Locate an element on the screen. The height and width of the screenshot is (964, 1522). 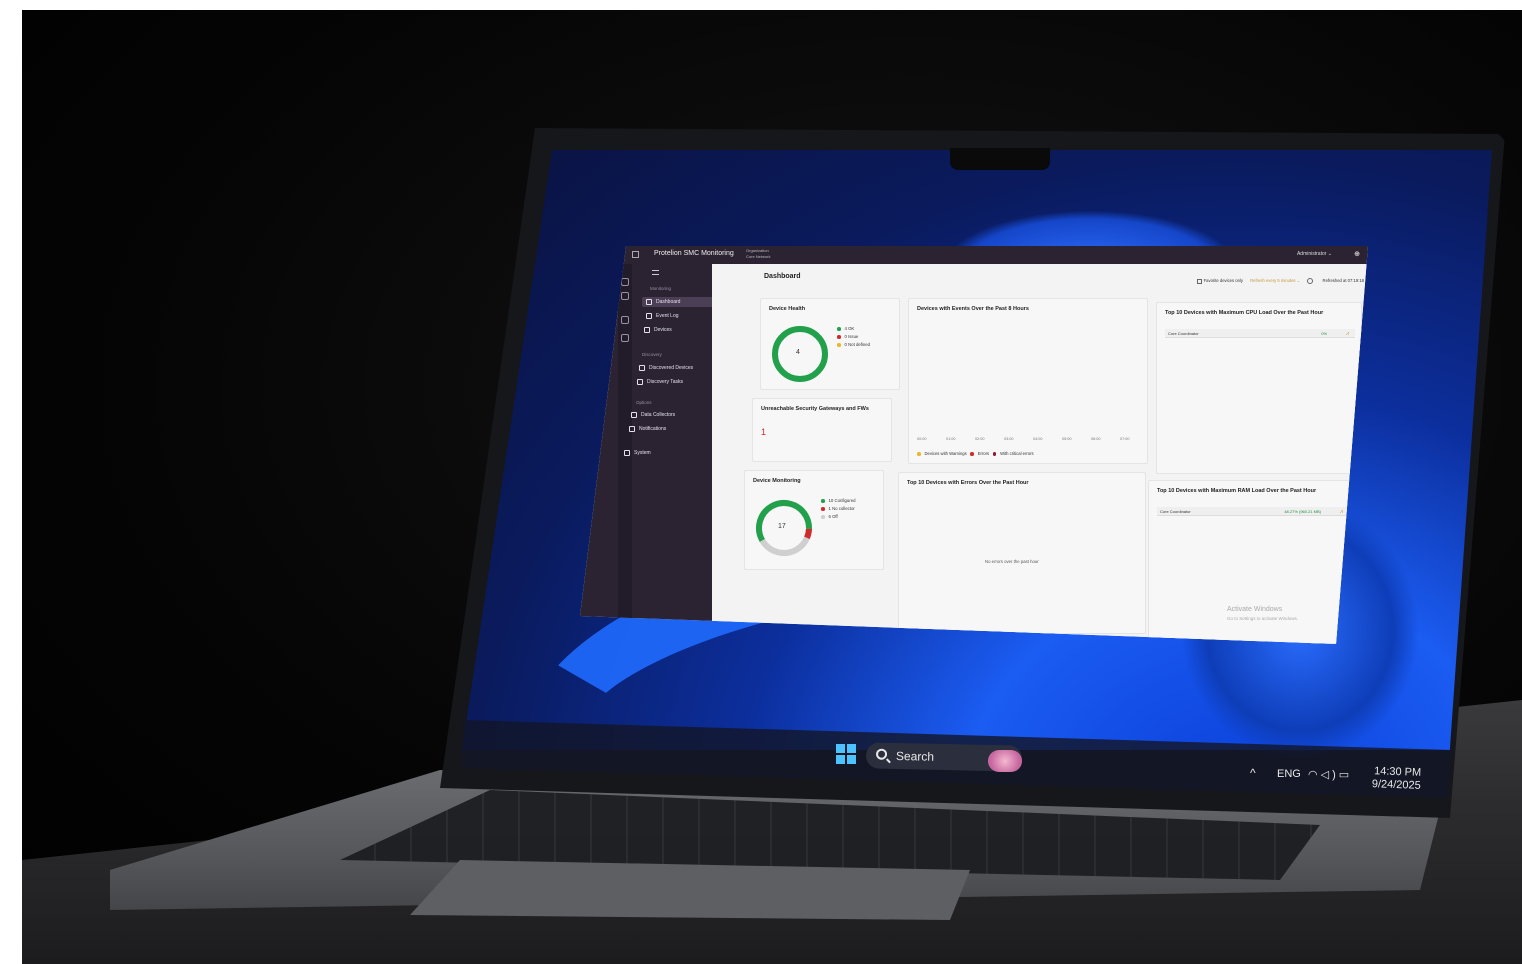
x-tick: 07:00 is located at coordinates (1125, 439).